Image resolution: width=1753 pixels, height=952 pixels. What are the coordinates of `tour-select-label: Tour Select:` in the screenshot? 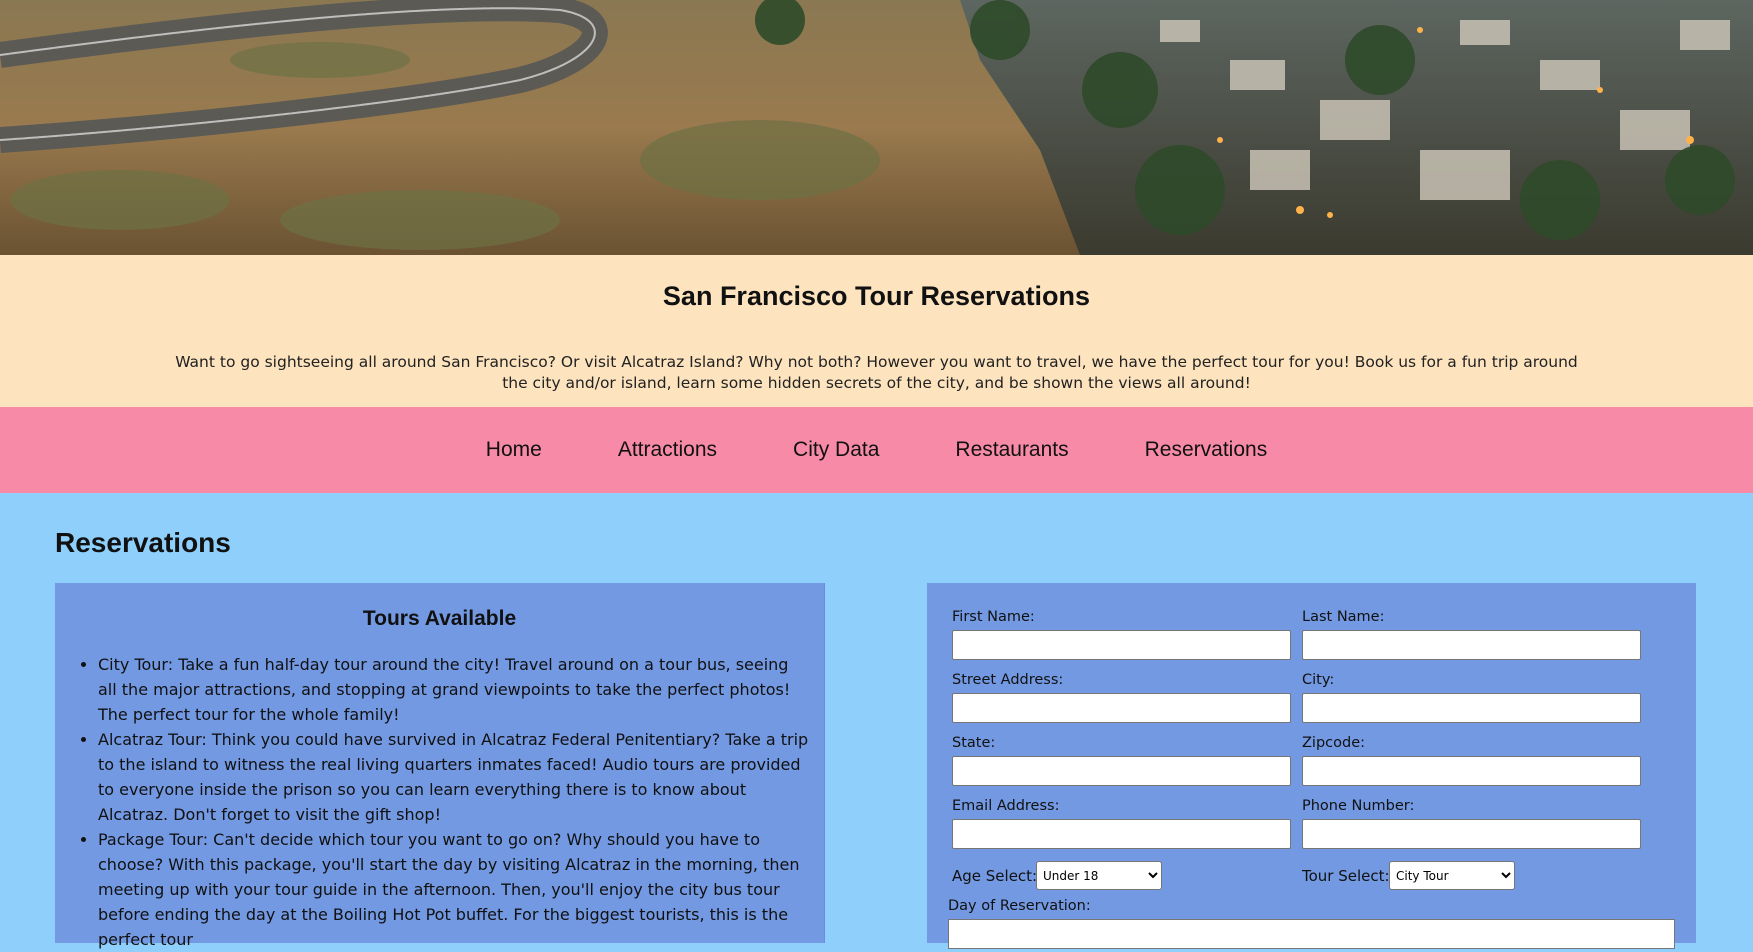 It's located at (1346, 876).